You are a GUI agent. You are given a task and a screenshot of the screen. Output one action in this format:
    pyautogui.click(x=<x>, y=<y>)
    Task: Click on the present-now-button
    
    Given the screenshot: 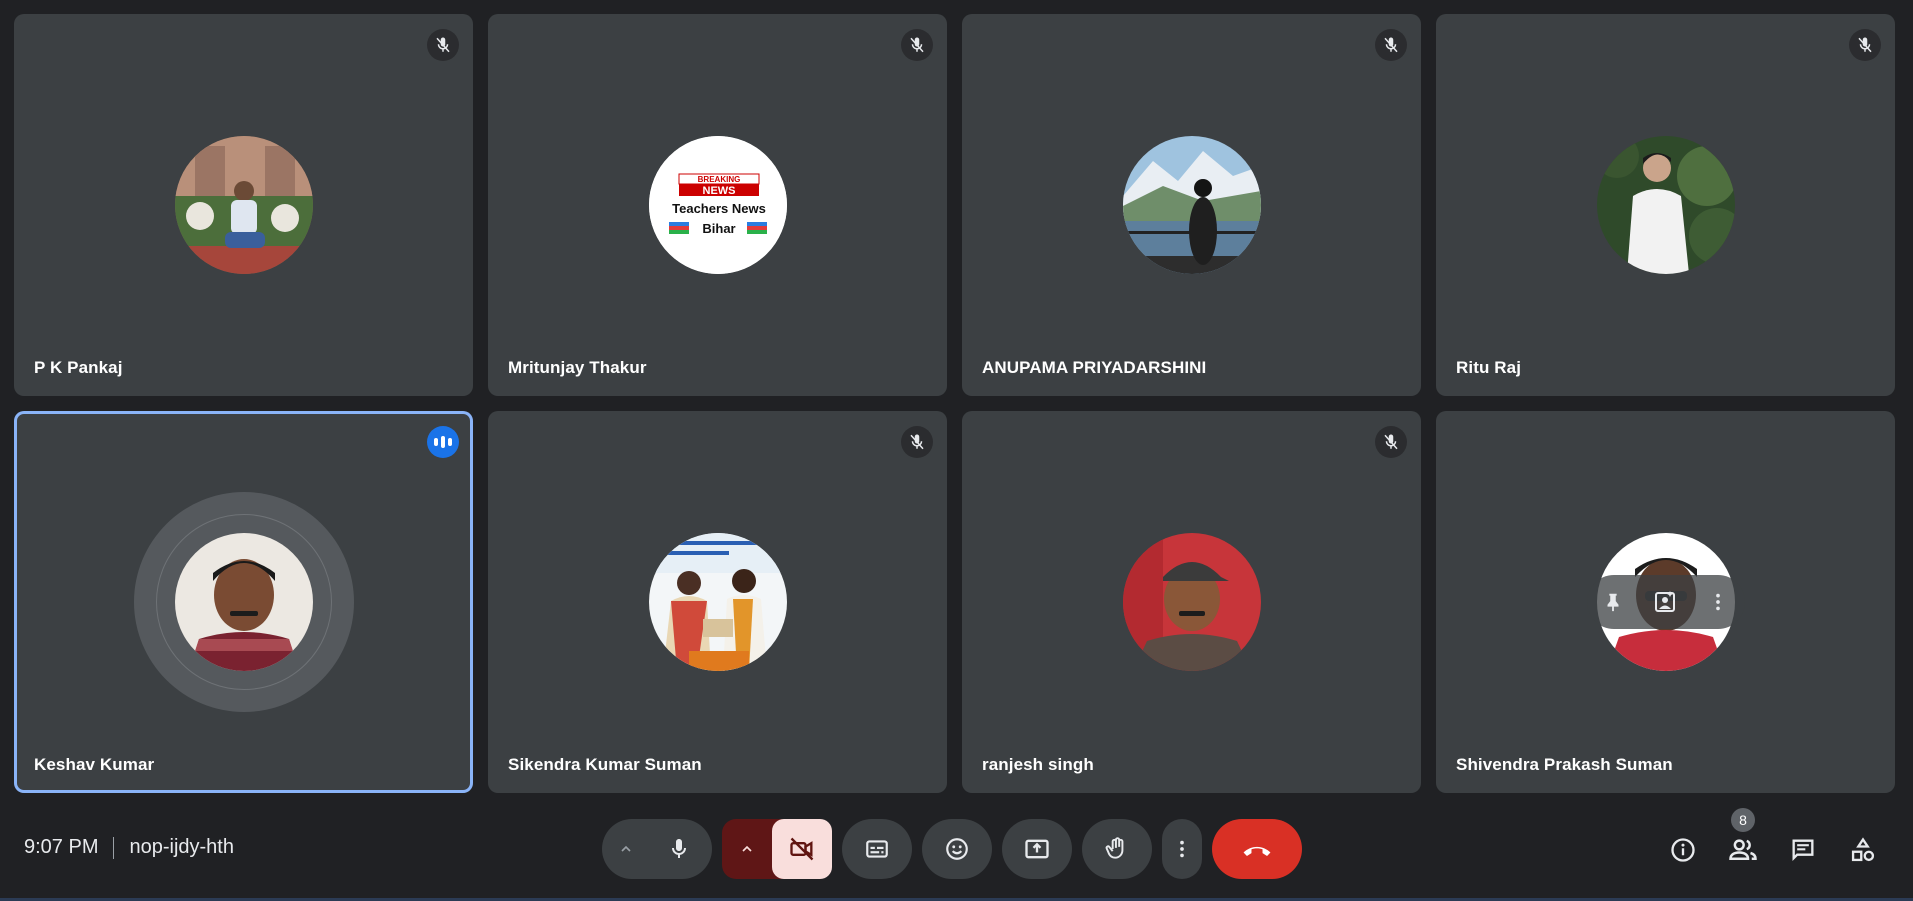 What is the action you would take?
    pyautogui.click(x=1037, y=849)
    